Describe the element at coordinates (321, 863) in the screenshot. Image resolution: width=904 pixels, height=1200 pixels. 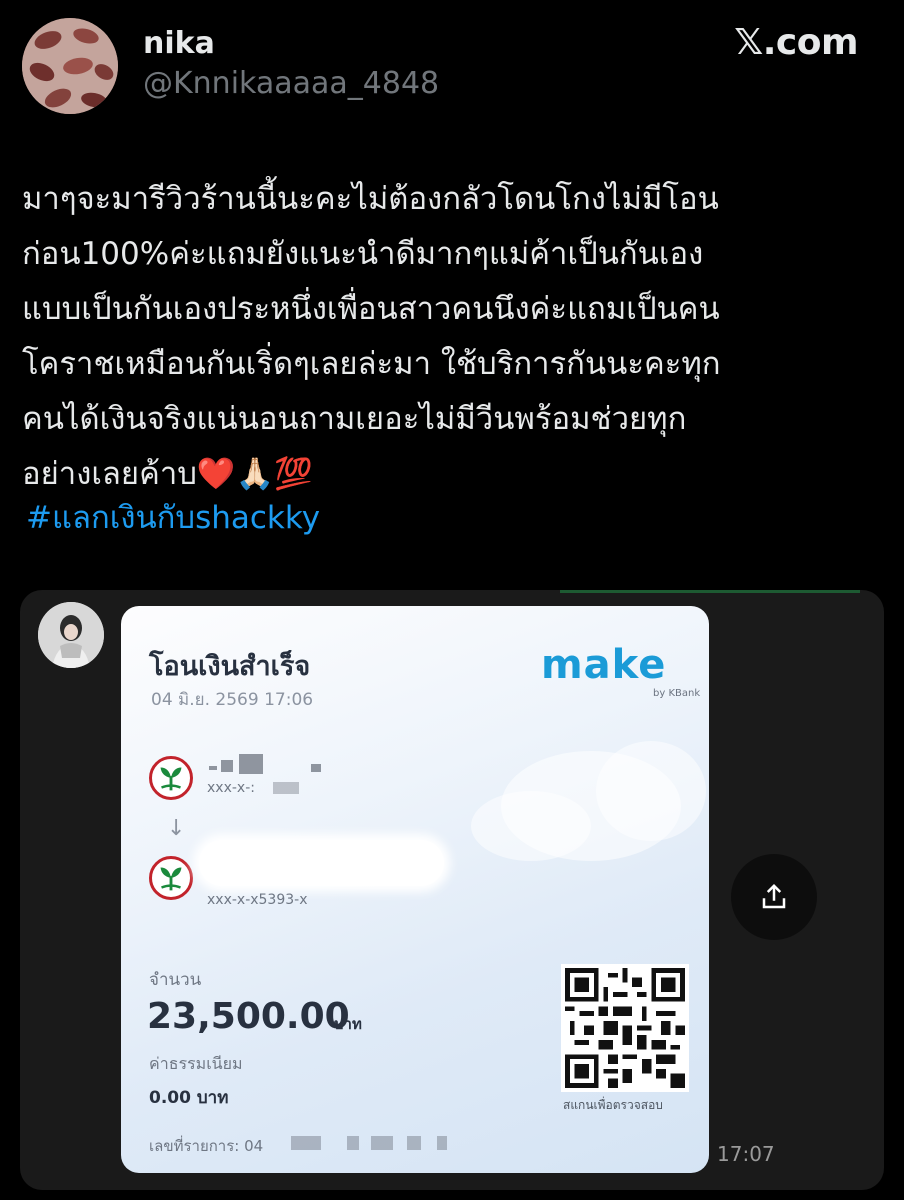
I see `redacted-receiver-name` at that location.